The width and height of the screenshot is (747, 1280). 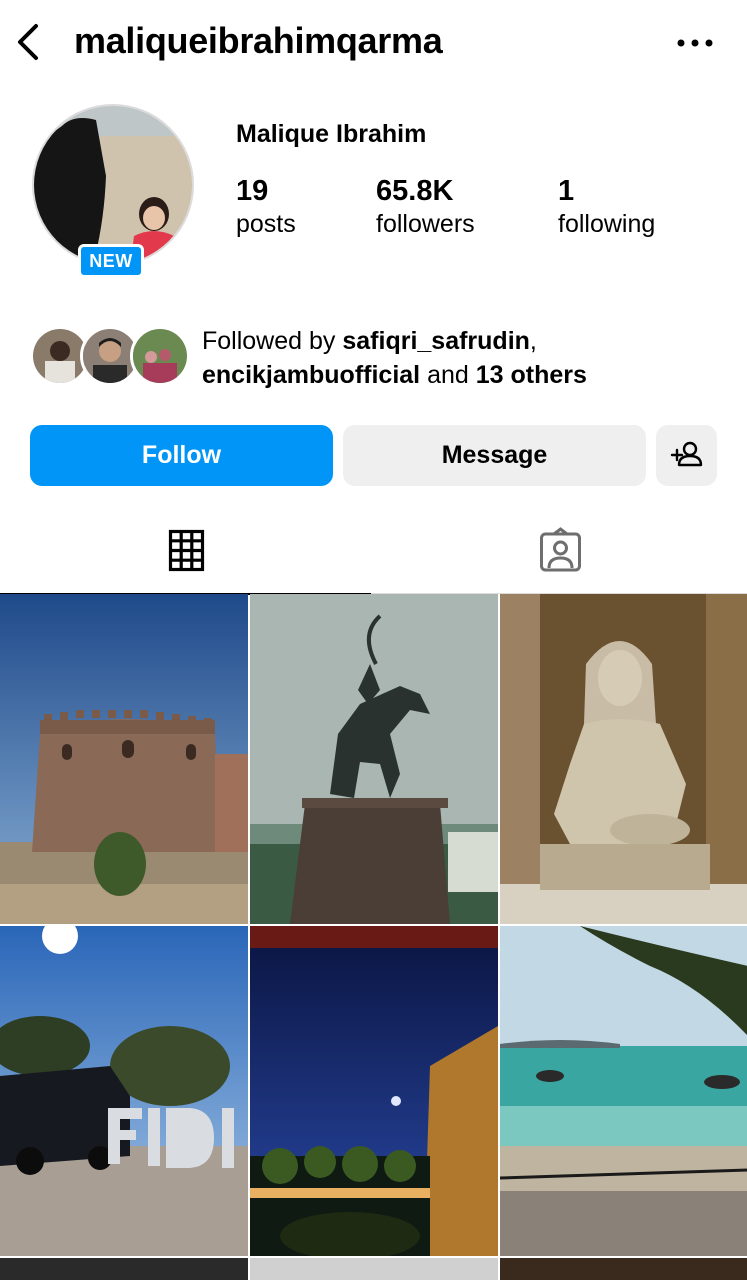 What do you see at coordinates (331, 134) in the screenshot?
I see `display-name: Malique Ibrahim` at bounding box center [331, 134].